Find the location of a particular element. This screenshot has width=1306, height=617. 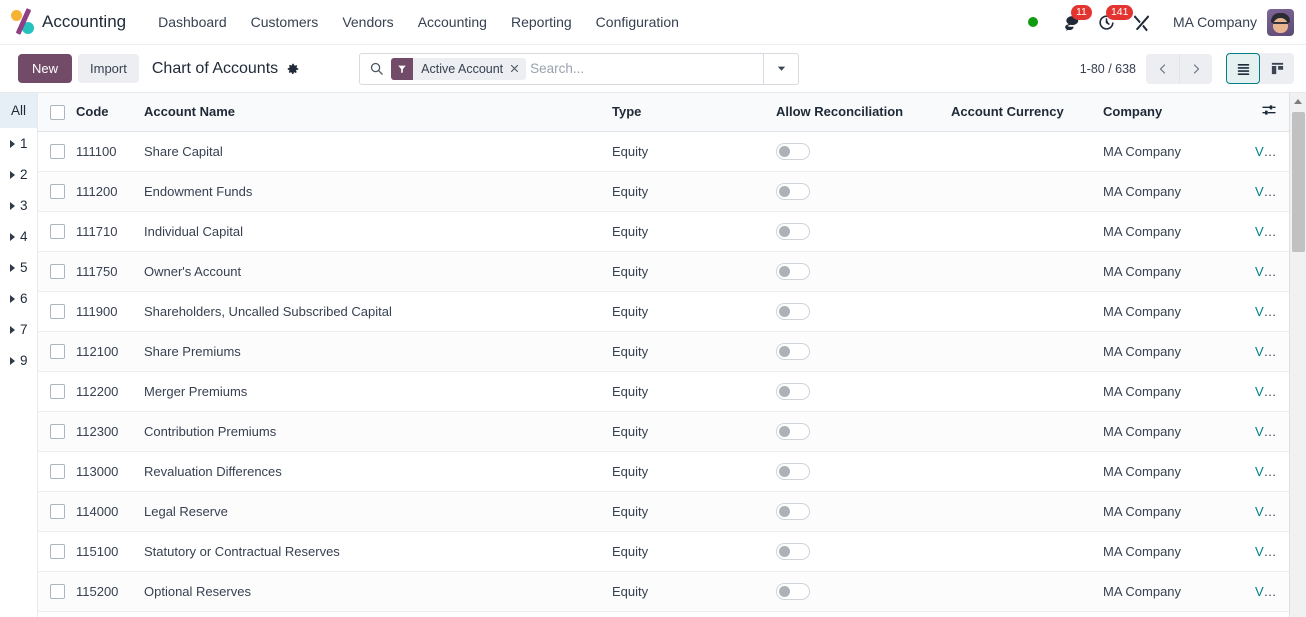

menu-item-vendors: Vendors is located at coordinates (367, 22).